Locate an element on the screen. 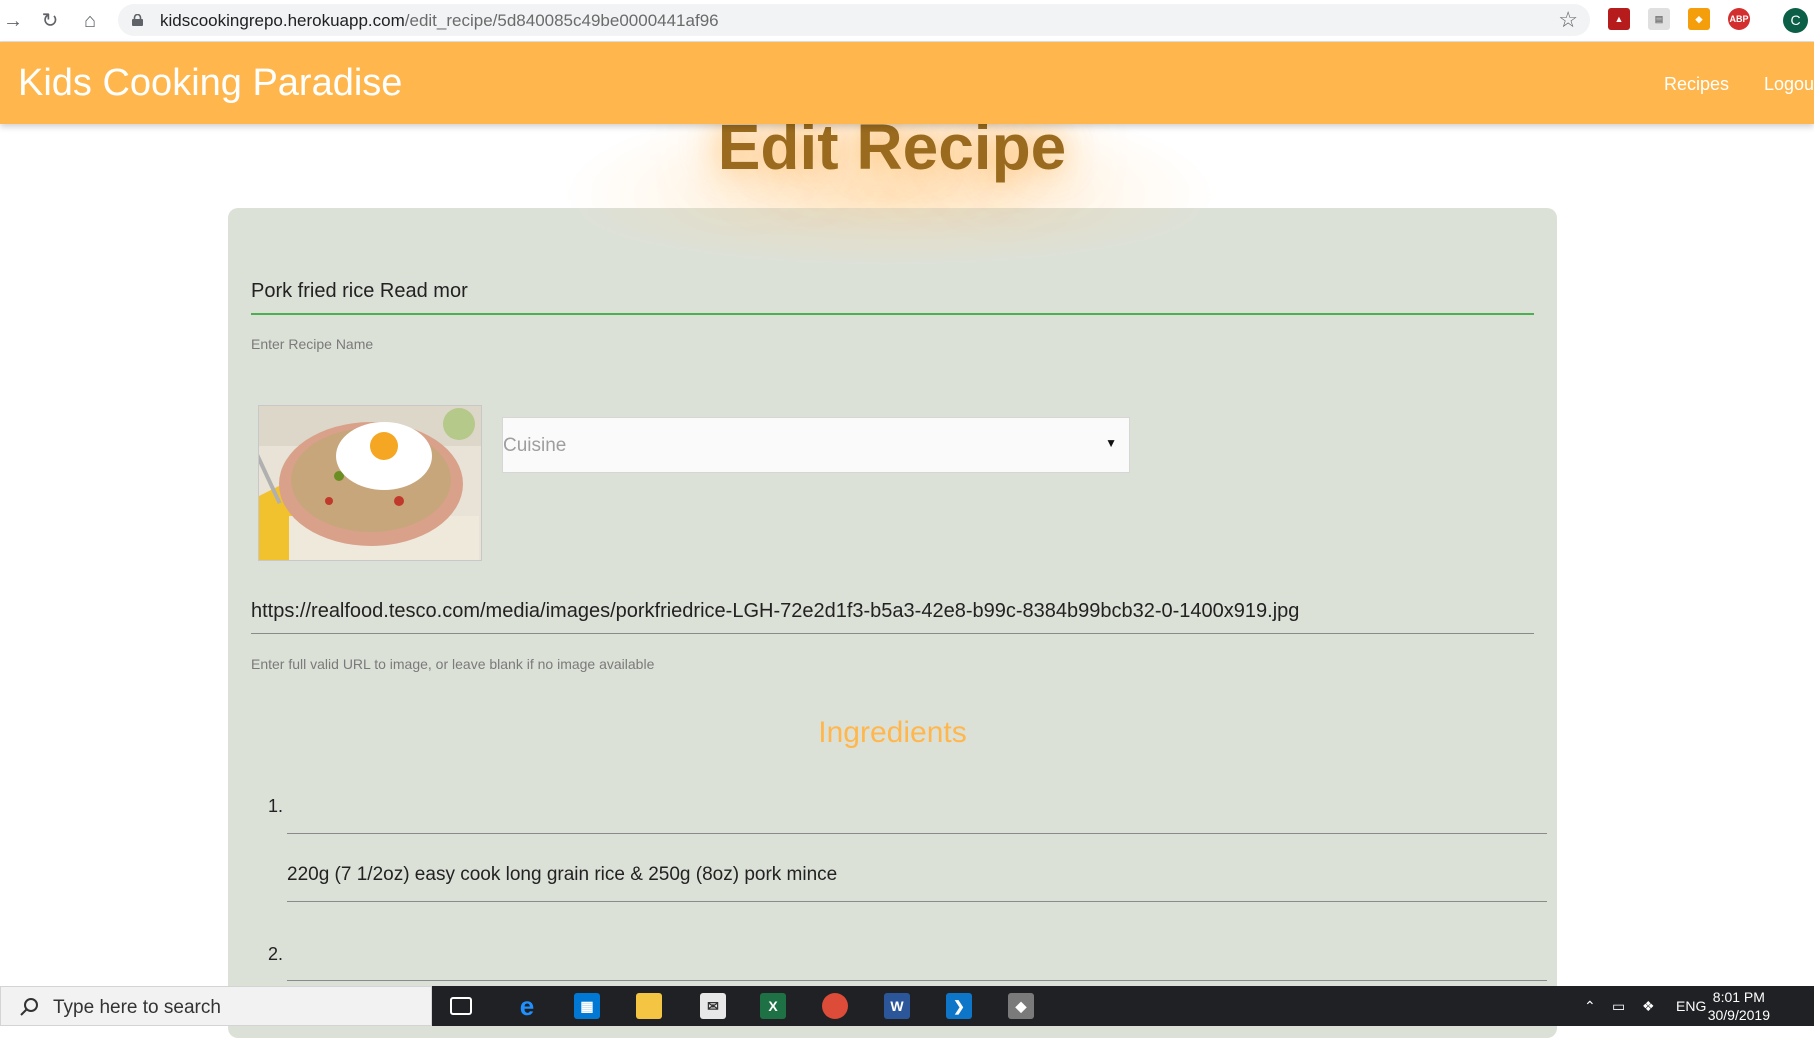  search-placeholder: Type here to search is located at coordinates (137, 1007).